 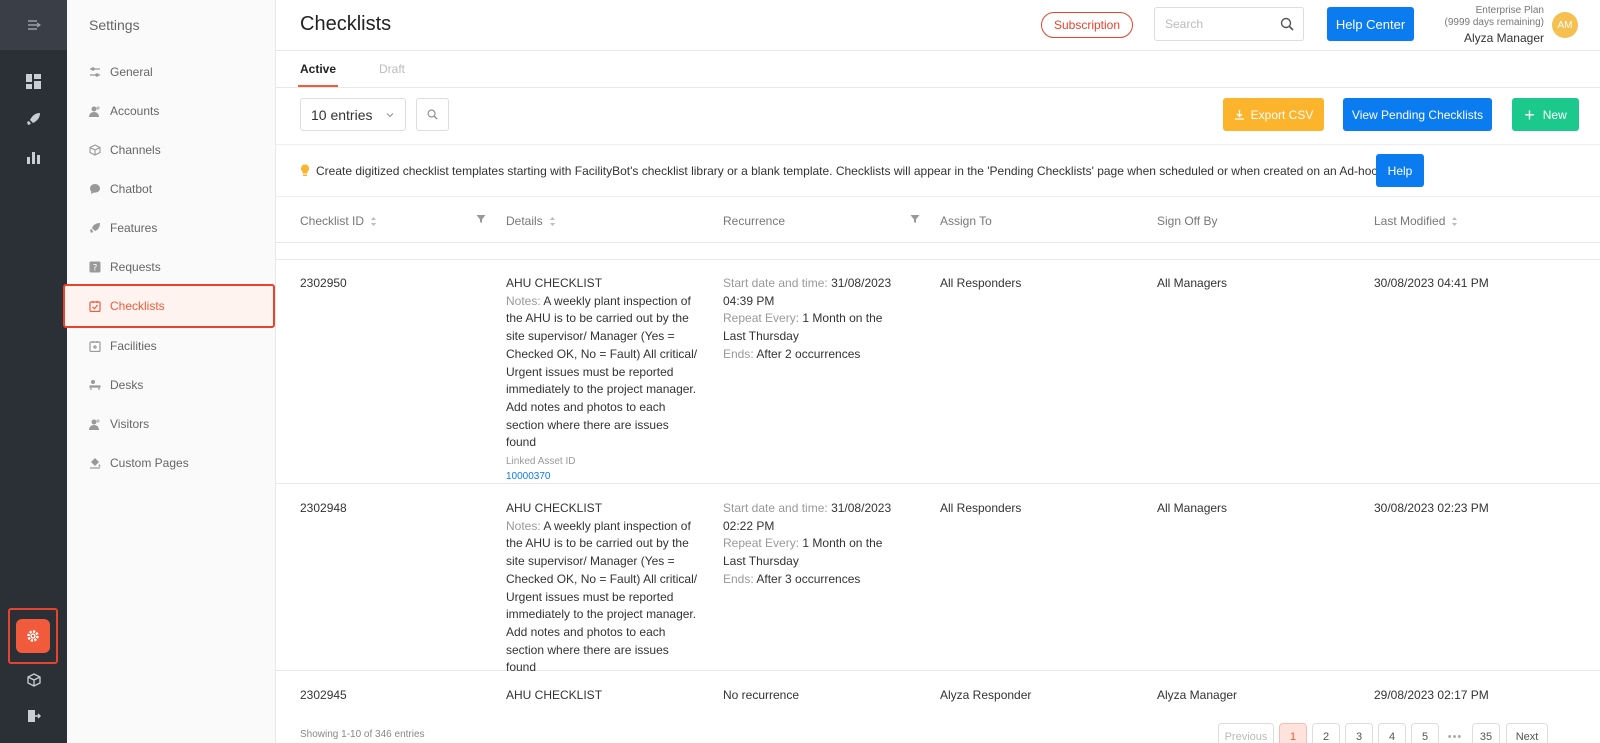 I want to click on status-tabs: Active Draft, so click(x=938, y=69).